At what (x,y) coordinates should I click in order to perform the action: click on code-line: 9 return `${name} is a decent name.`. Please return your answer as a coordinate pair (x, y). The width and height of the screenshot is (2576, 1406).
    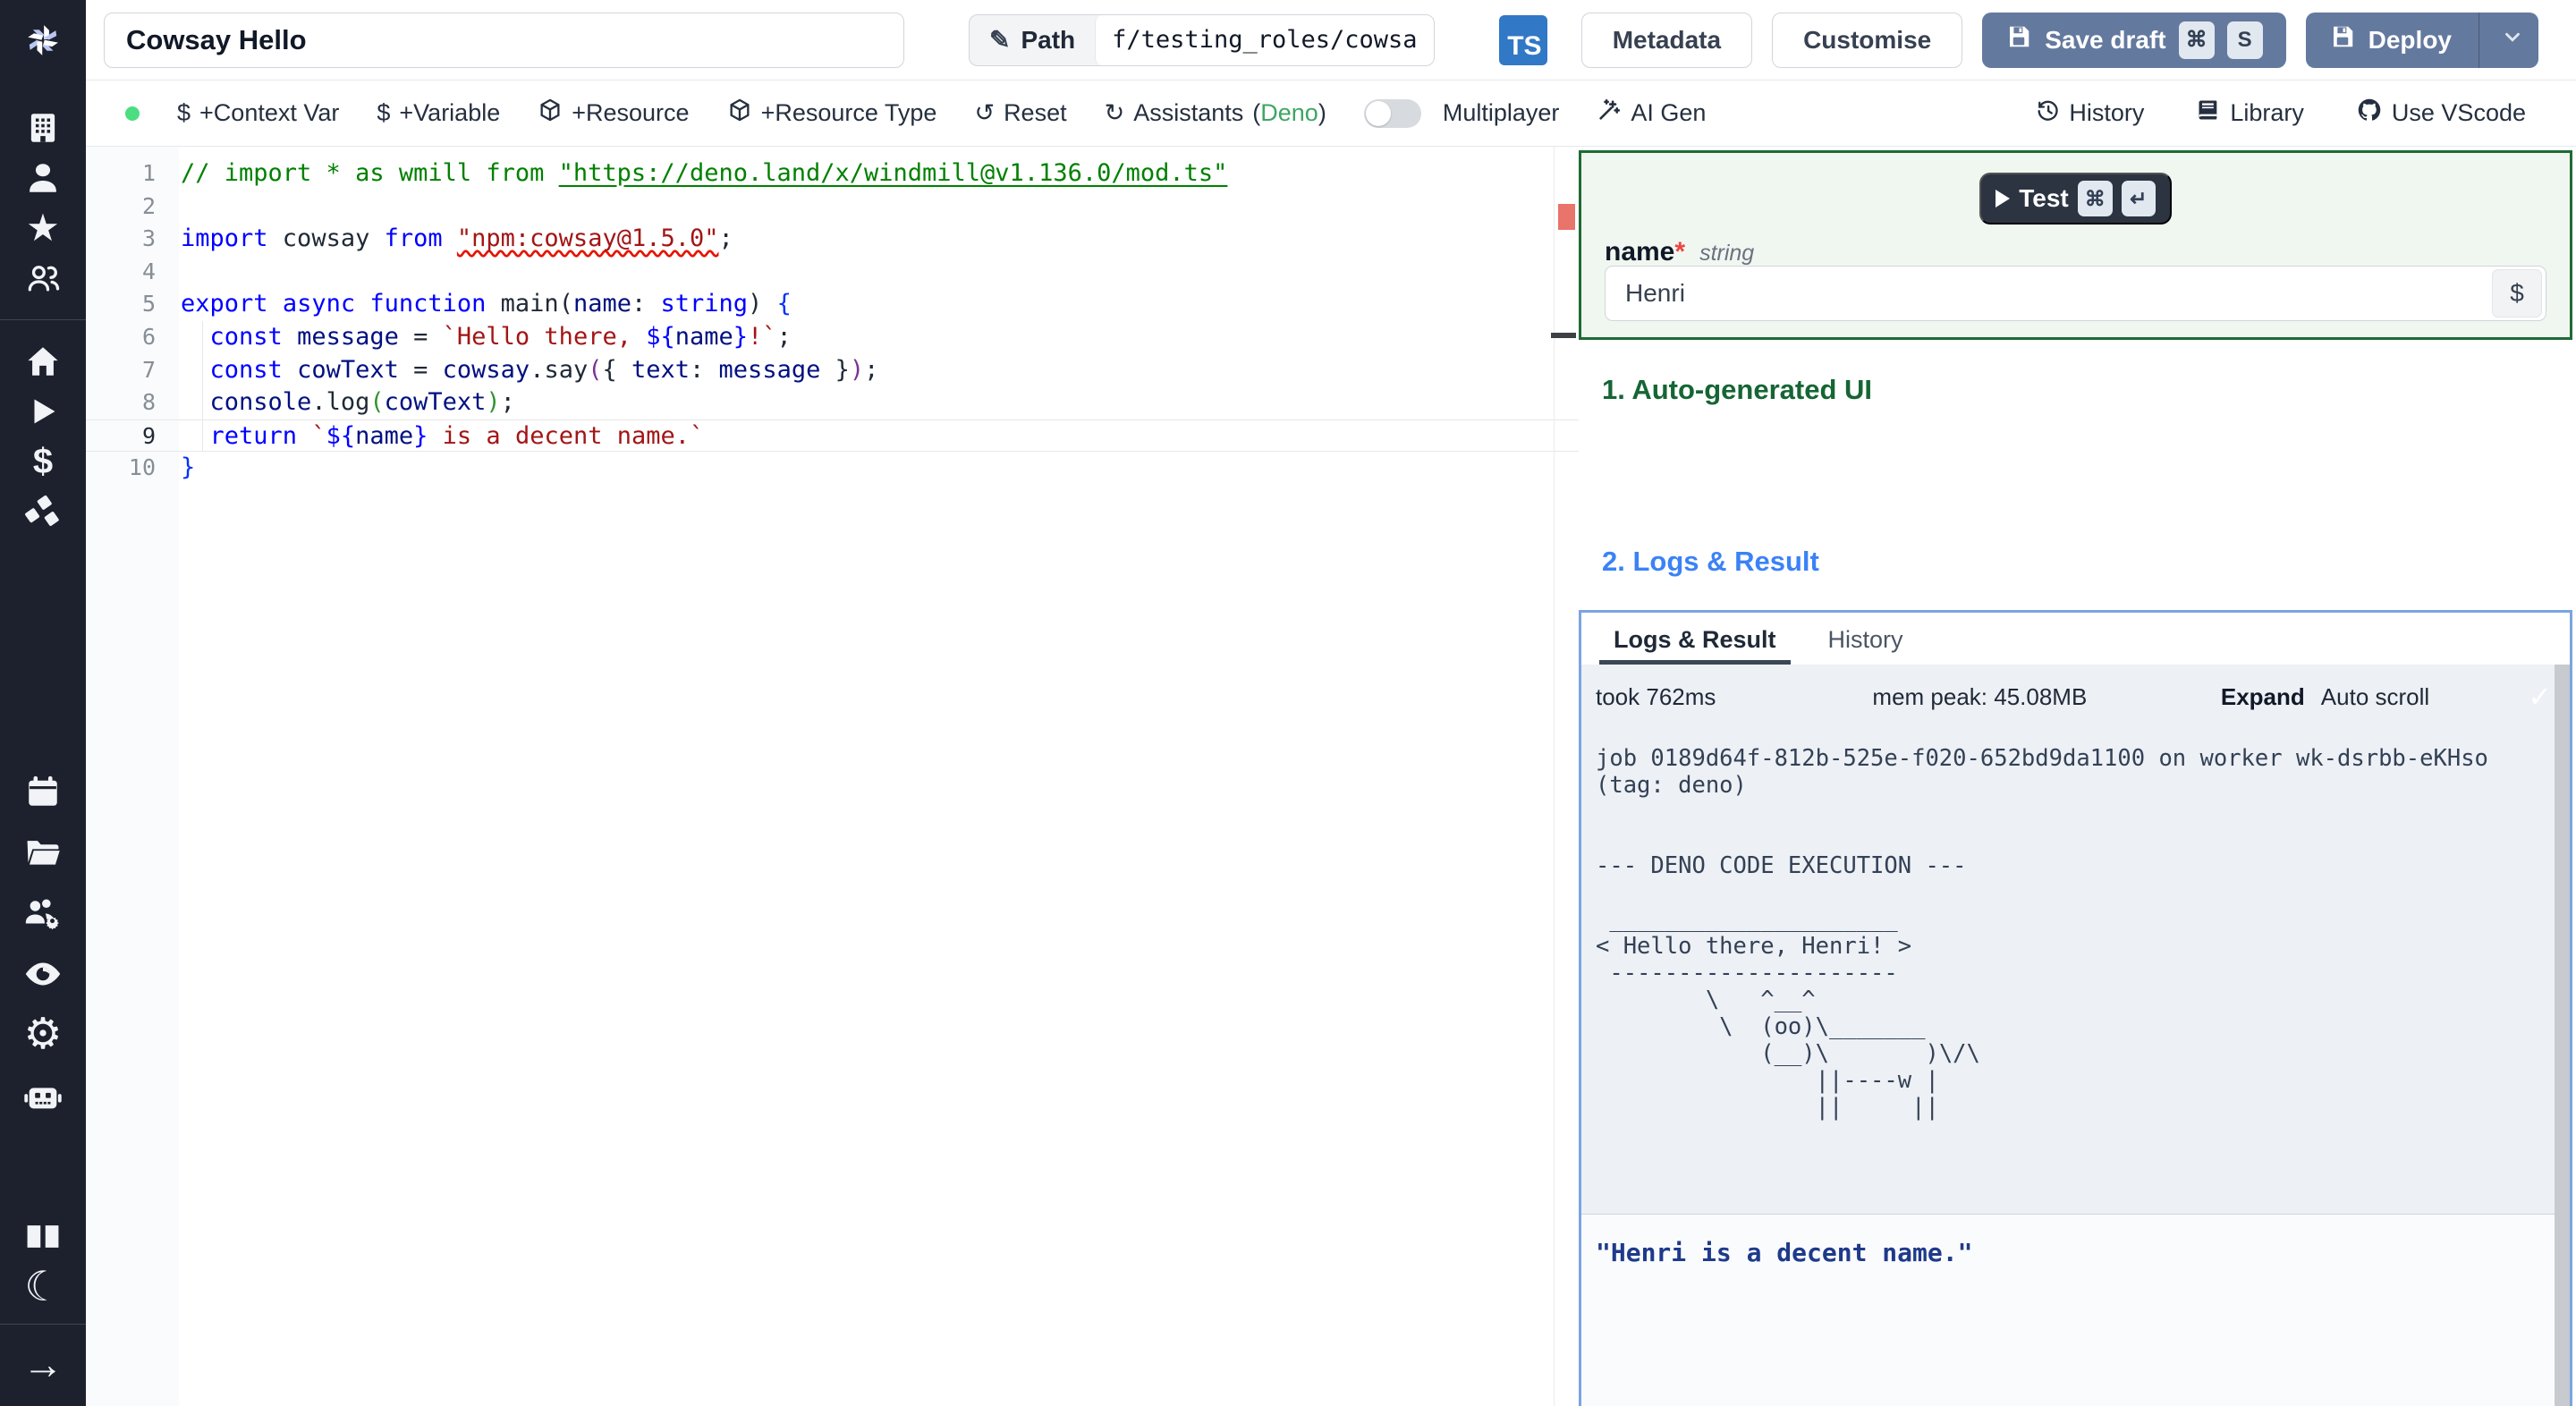
    Looking at the image, I should click on (832, 436).